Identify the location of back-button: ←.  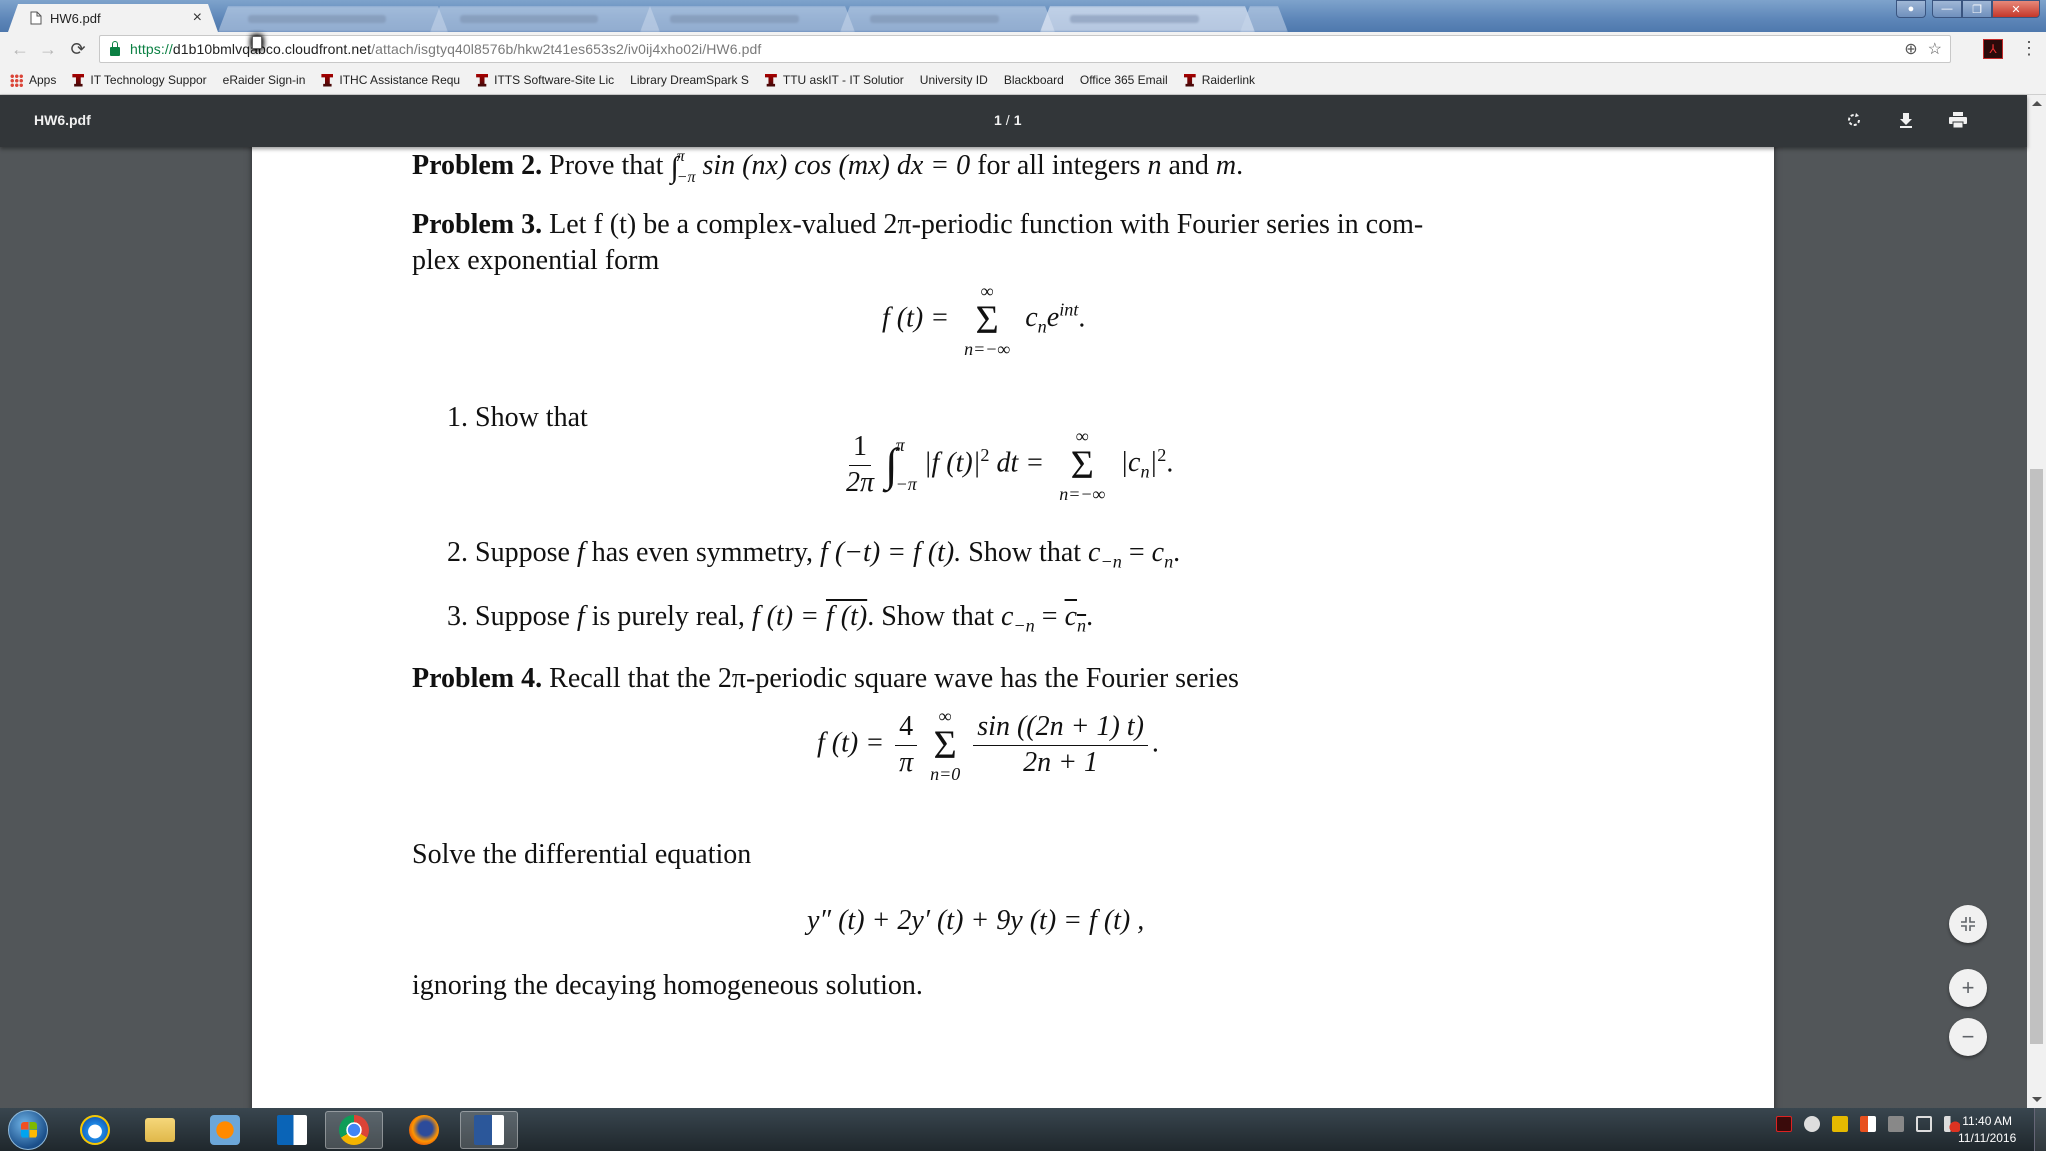
(20, 49).